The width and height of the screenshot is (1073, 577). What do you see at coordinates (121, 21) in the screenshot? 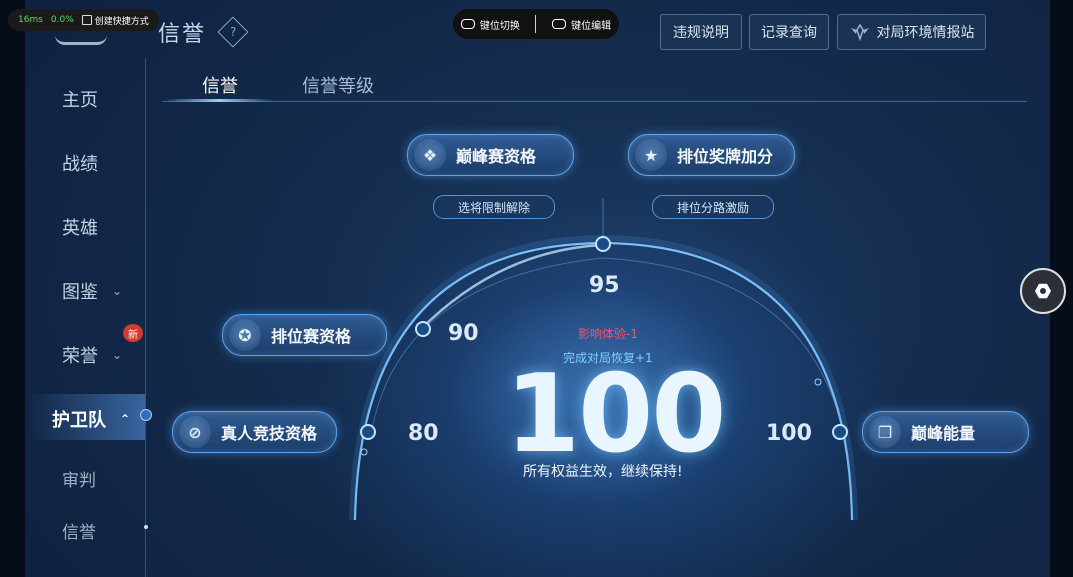
I see `shortcut-label: 创建快捷方式` at bounding box center [121, 21].